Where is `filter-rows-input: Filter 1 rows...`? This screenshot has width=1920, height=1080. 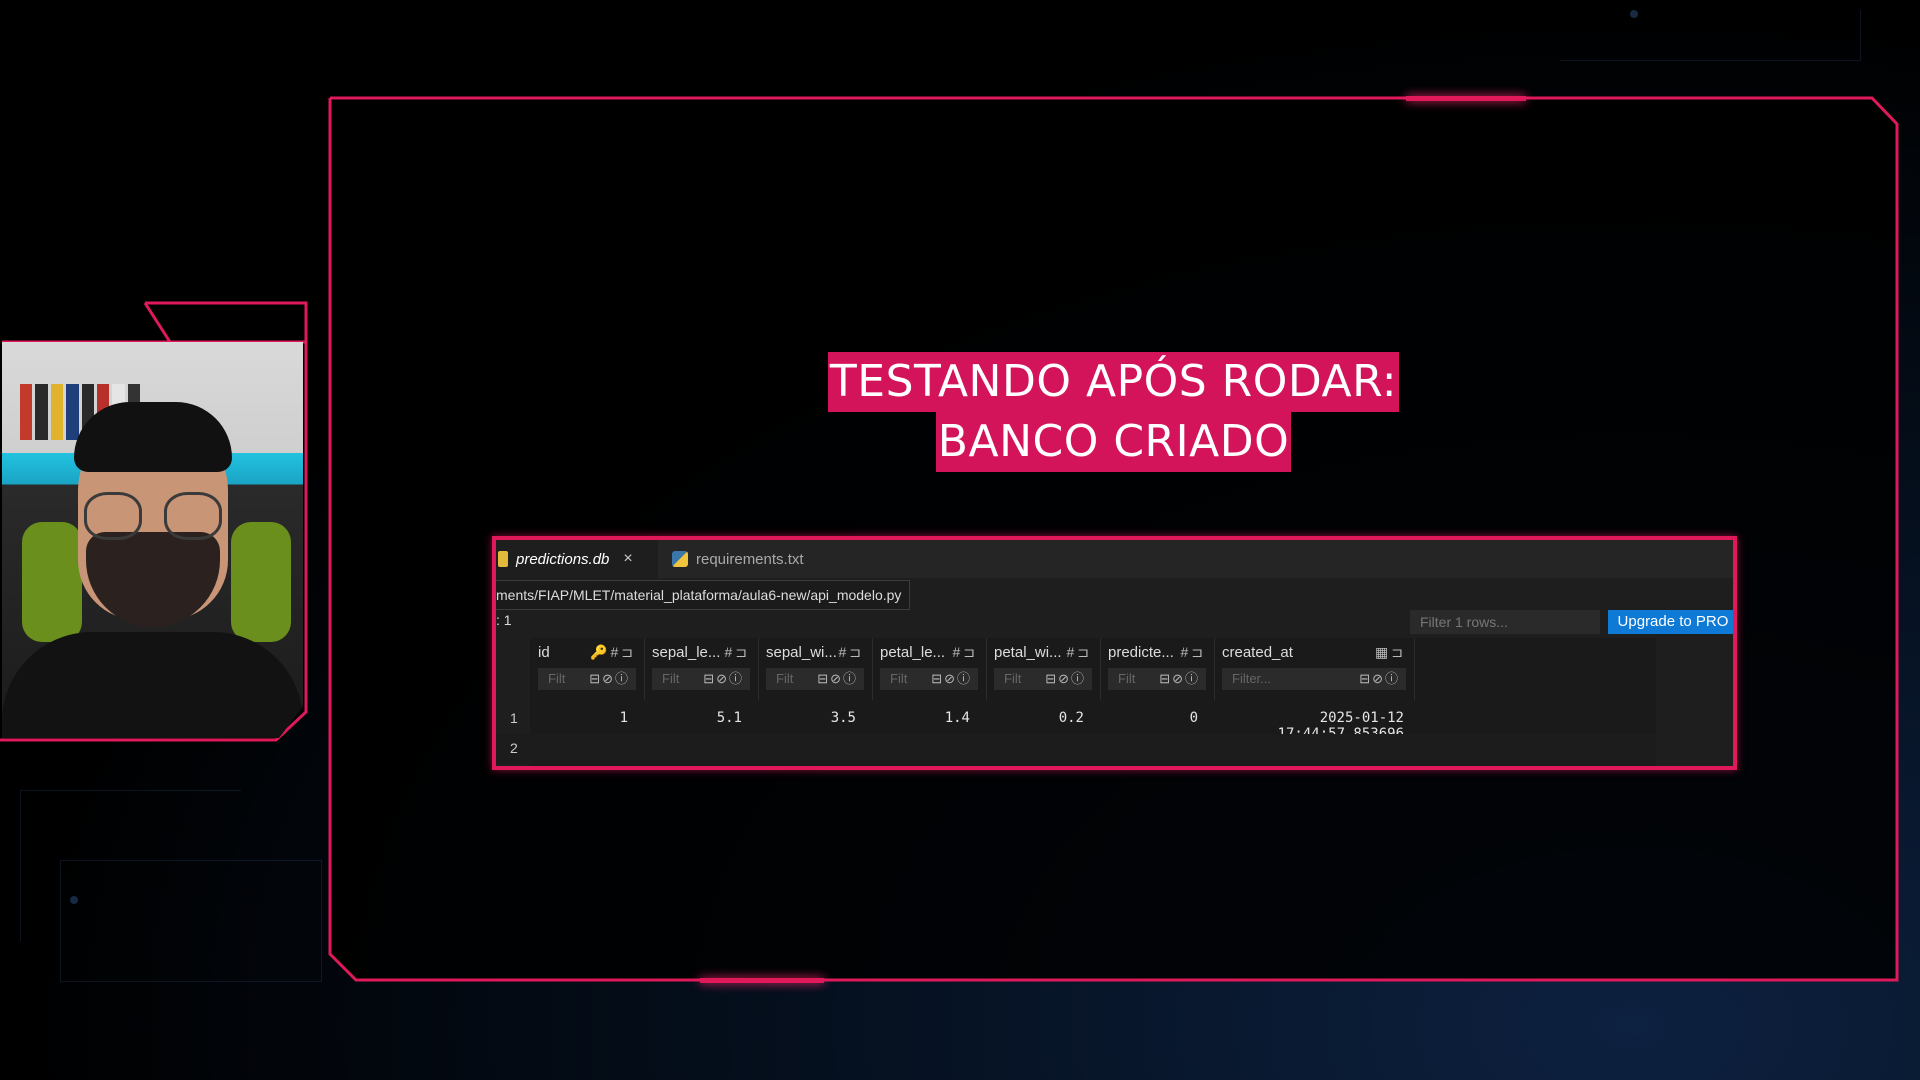 filter-rows-input: Filter 1 rows... is located at coordinates (1505, 622).